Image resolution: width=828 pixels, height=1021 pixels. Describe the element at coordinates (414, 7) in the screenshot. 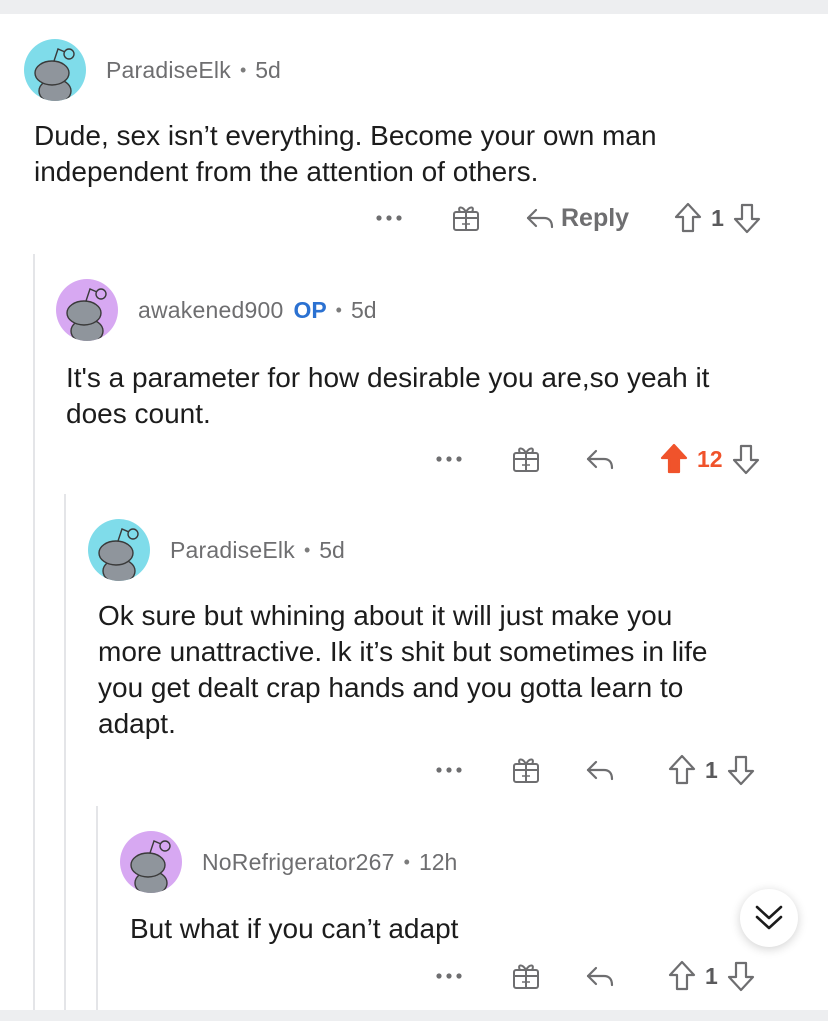

I see `top-divider` at that location.